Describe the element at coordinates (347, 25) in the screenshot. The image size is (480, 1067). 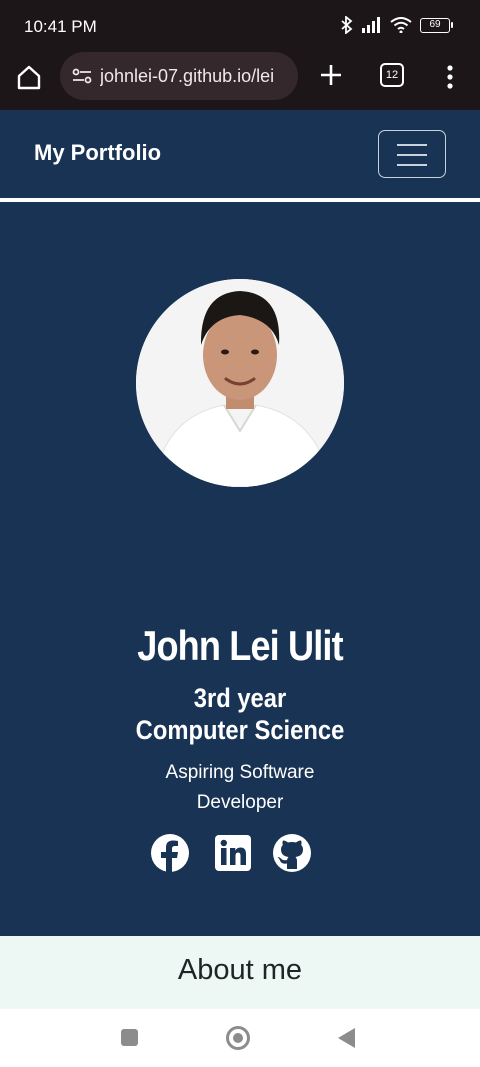
I see `bluetooth-icon` at that location.